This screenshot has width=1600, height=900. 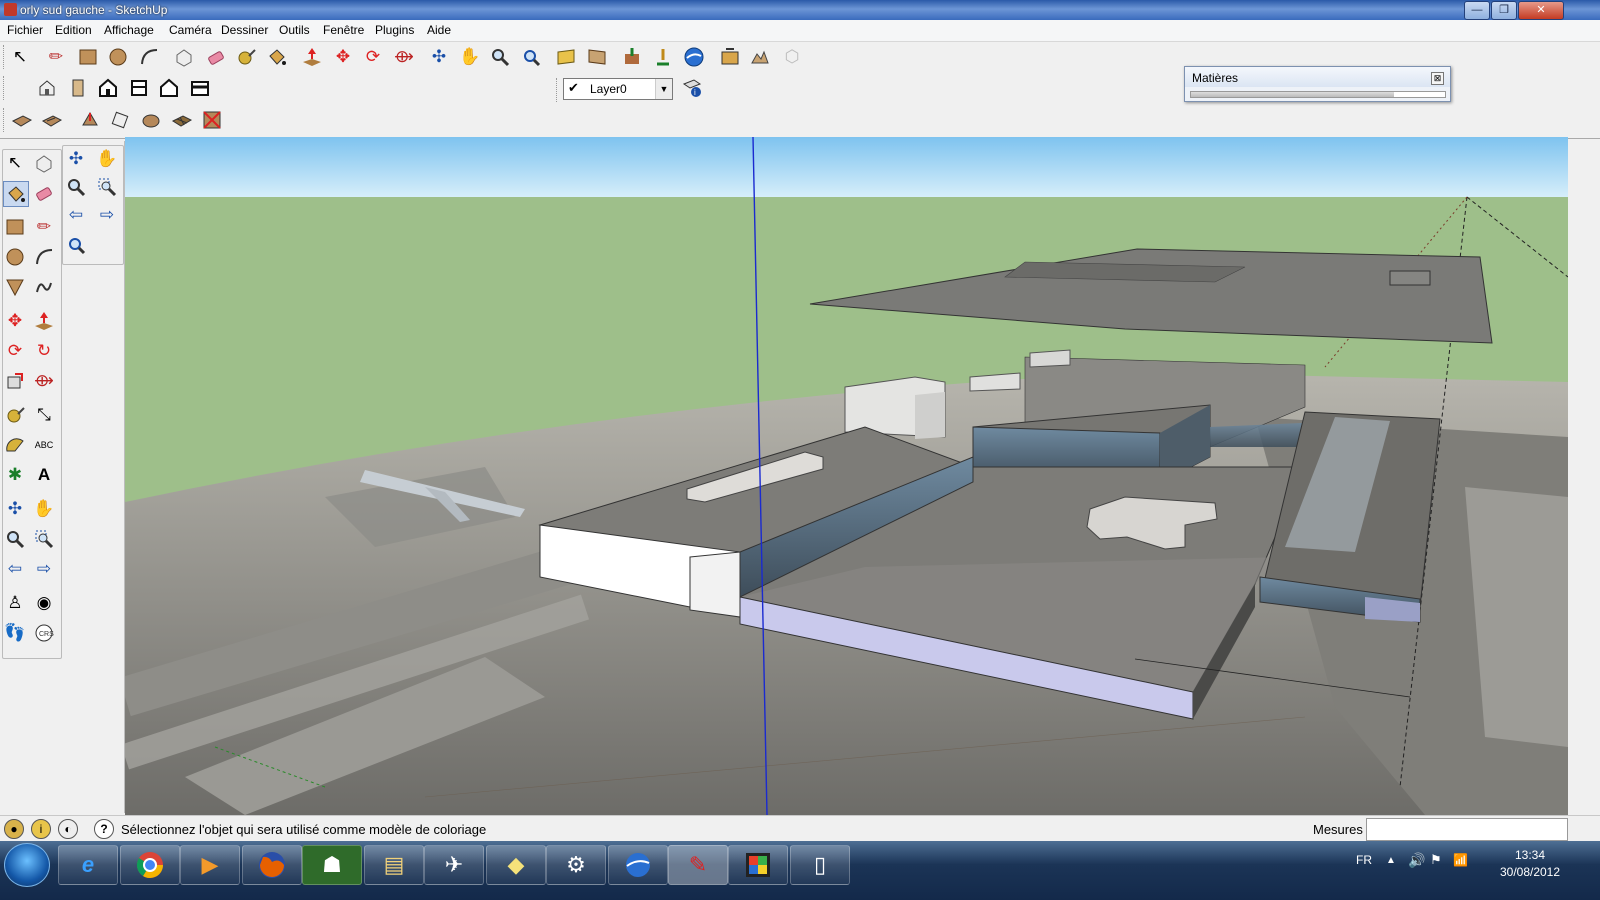 What do you see at coordinates (44, 603) in the screenshot?
I see `look-around-icon: ◉` at bounding box center [44, 603].